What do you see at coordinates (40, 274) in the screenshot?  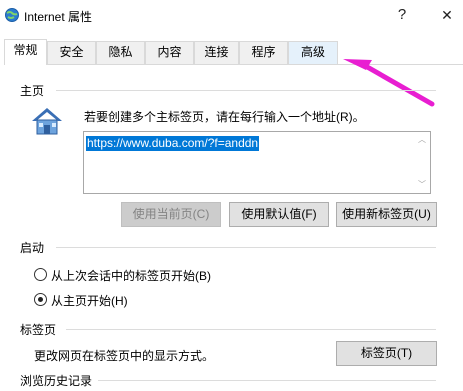 I see `radio-last-session` at bounding box center [40, 274].